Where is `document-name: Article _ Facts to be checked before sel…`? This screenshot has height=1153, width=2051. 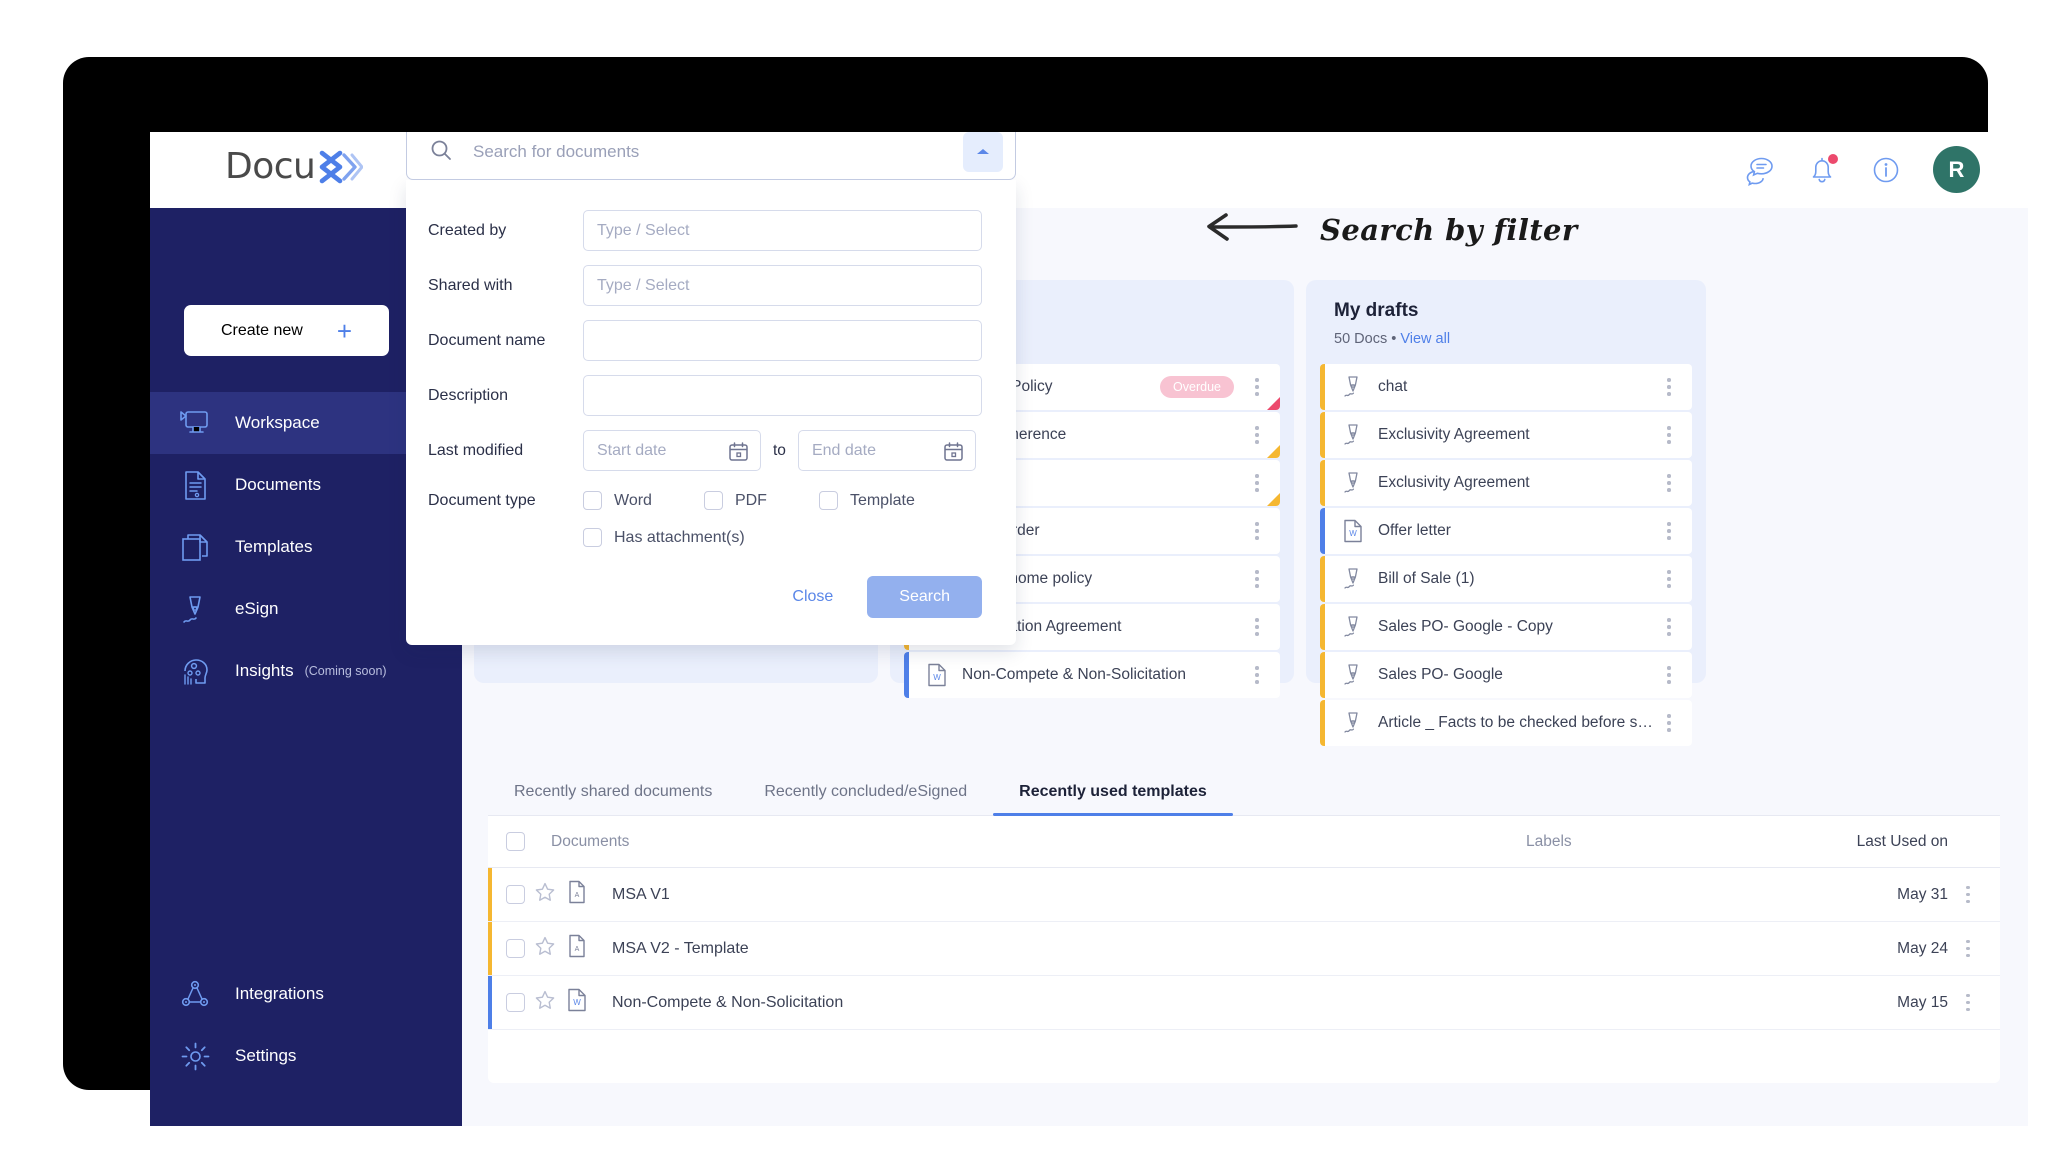
document-name: Article _ Facts to be checked before sel… is located at coordinates (1518, 722).